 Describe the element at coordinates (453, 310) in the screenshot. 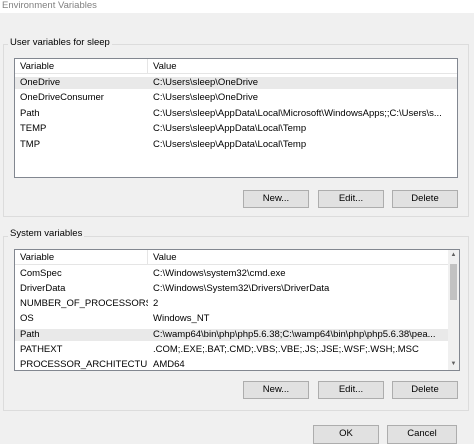

I see `vertical-scrollbar: ▲ ▼` at that location.